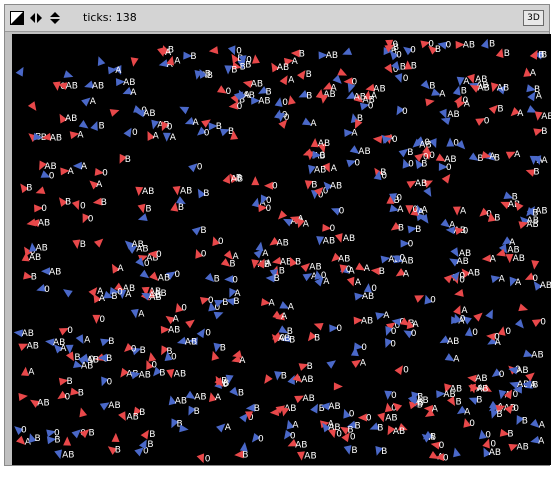 The image size is (556, 478). What do you see at coordinates (17, 18) in the screenshot?
I see `zoom-control` at bounding box center [17, 18].